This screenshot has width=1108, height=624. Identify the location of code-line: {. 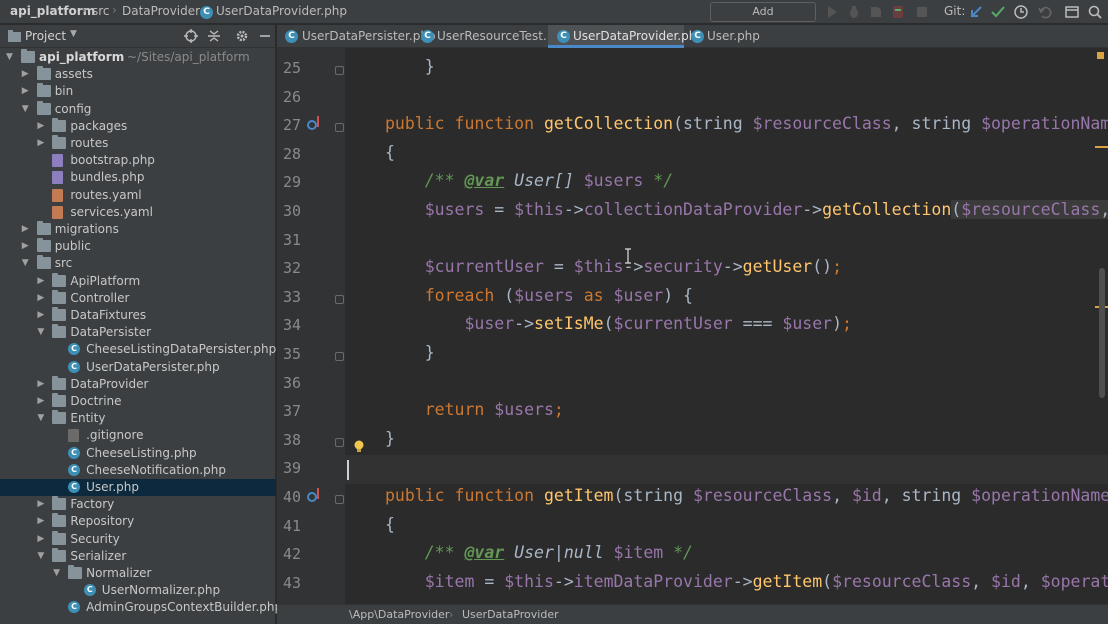
(390, 524).